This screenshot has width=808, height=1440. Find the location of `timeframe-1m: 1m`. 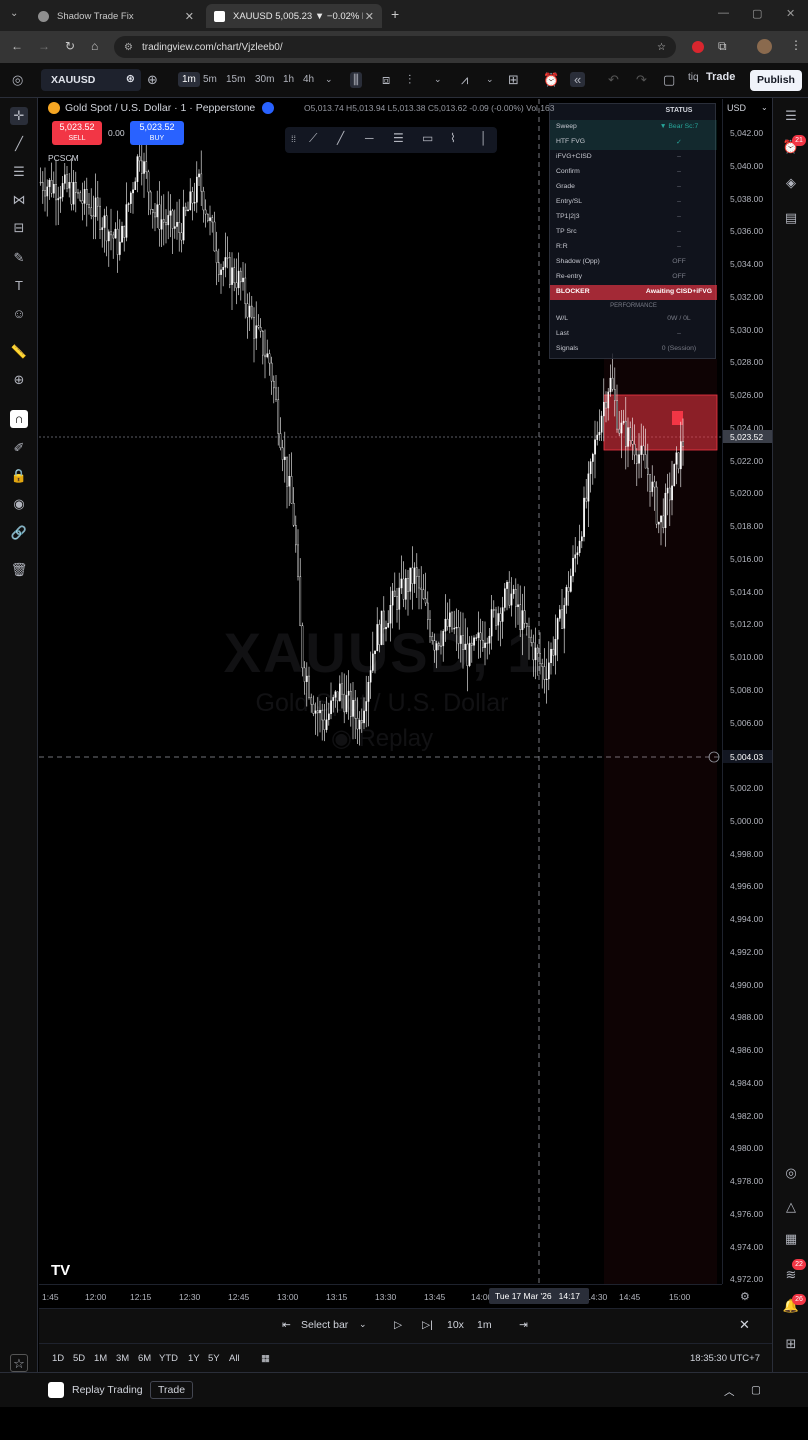

timeframe-1m: 1m is located at coordinates (189, 79).